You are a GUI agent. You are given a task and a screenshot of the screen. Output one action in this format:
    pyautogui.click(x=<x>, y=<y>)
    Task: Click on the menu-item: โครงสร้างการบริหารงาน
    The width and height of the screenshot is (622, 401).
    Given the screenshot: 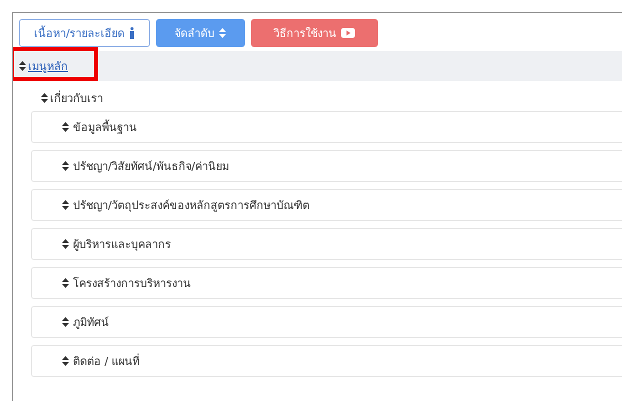 What is the action you would take?
    pyautogui.click(x=326, y=283)
    